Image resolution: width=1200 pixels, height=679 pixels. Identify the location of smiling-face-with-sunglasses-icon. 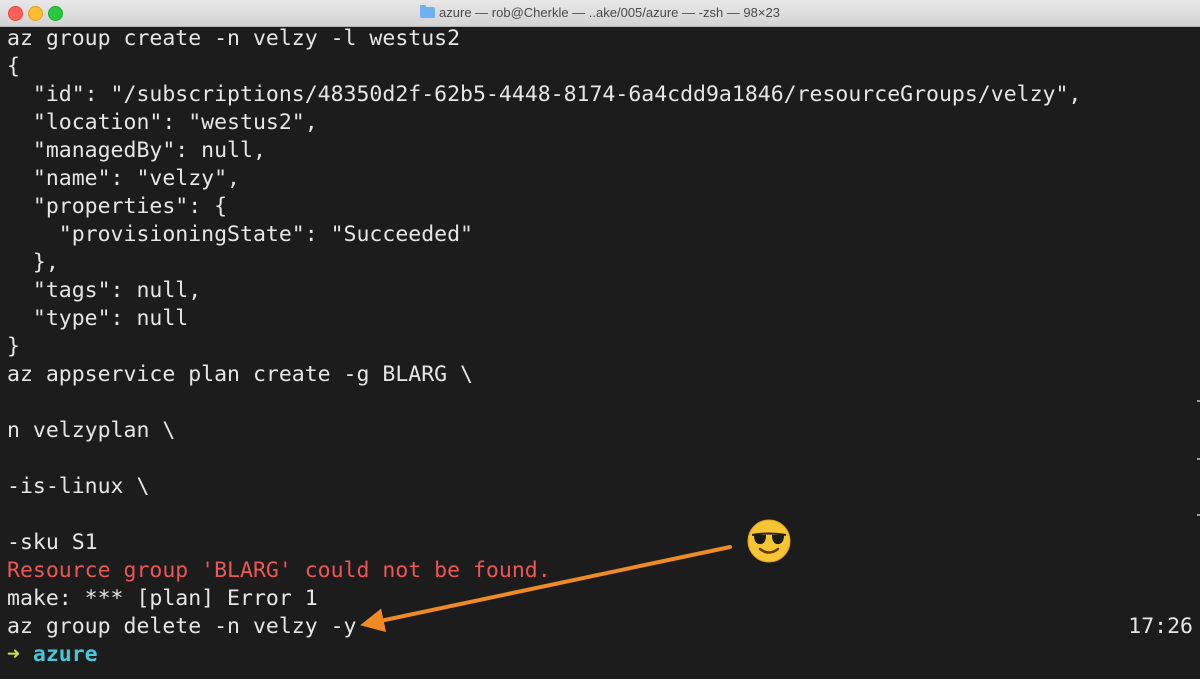
(769, 541).